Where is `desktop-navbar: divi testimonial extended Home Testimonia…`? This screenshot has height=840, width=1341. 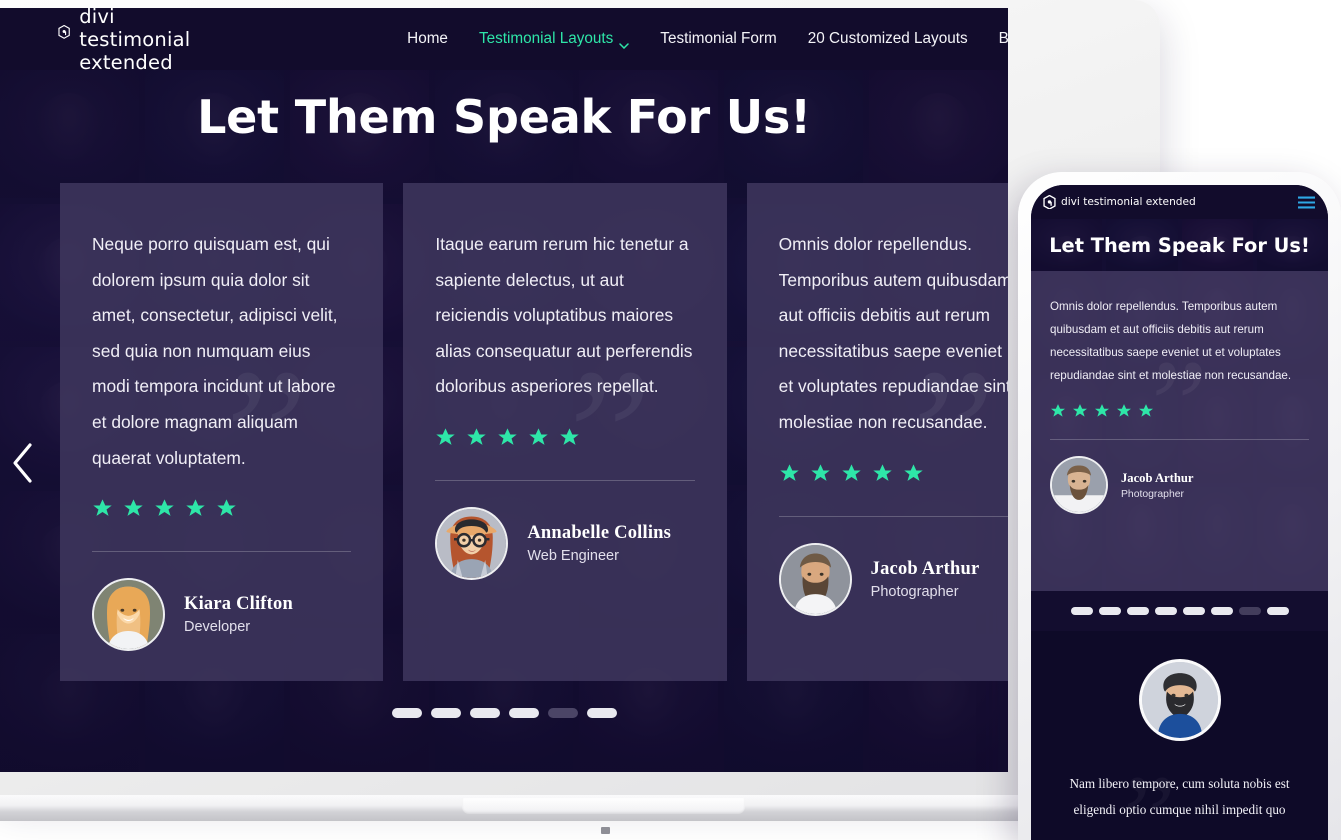 desktop-navbar: divi testimonial extended Home Testimonia… is located at coordinates (504, 41).